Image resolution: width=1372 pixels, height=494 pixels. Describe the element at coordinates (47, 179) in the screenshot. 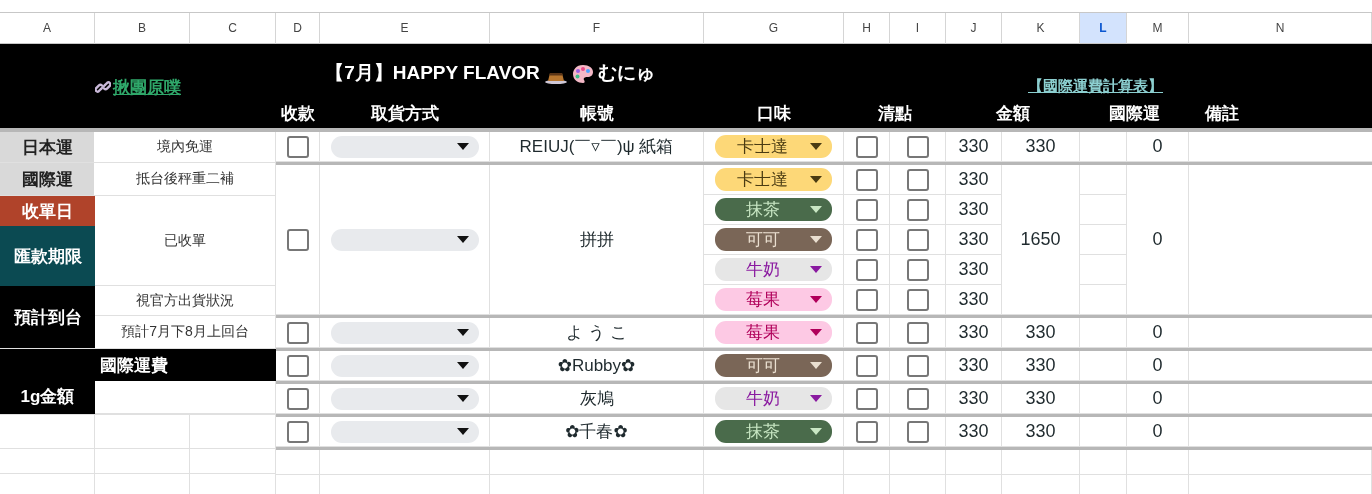

I see `info-label: 國際運` at that location.